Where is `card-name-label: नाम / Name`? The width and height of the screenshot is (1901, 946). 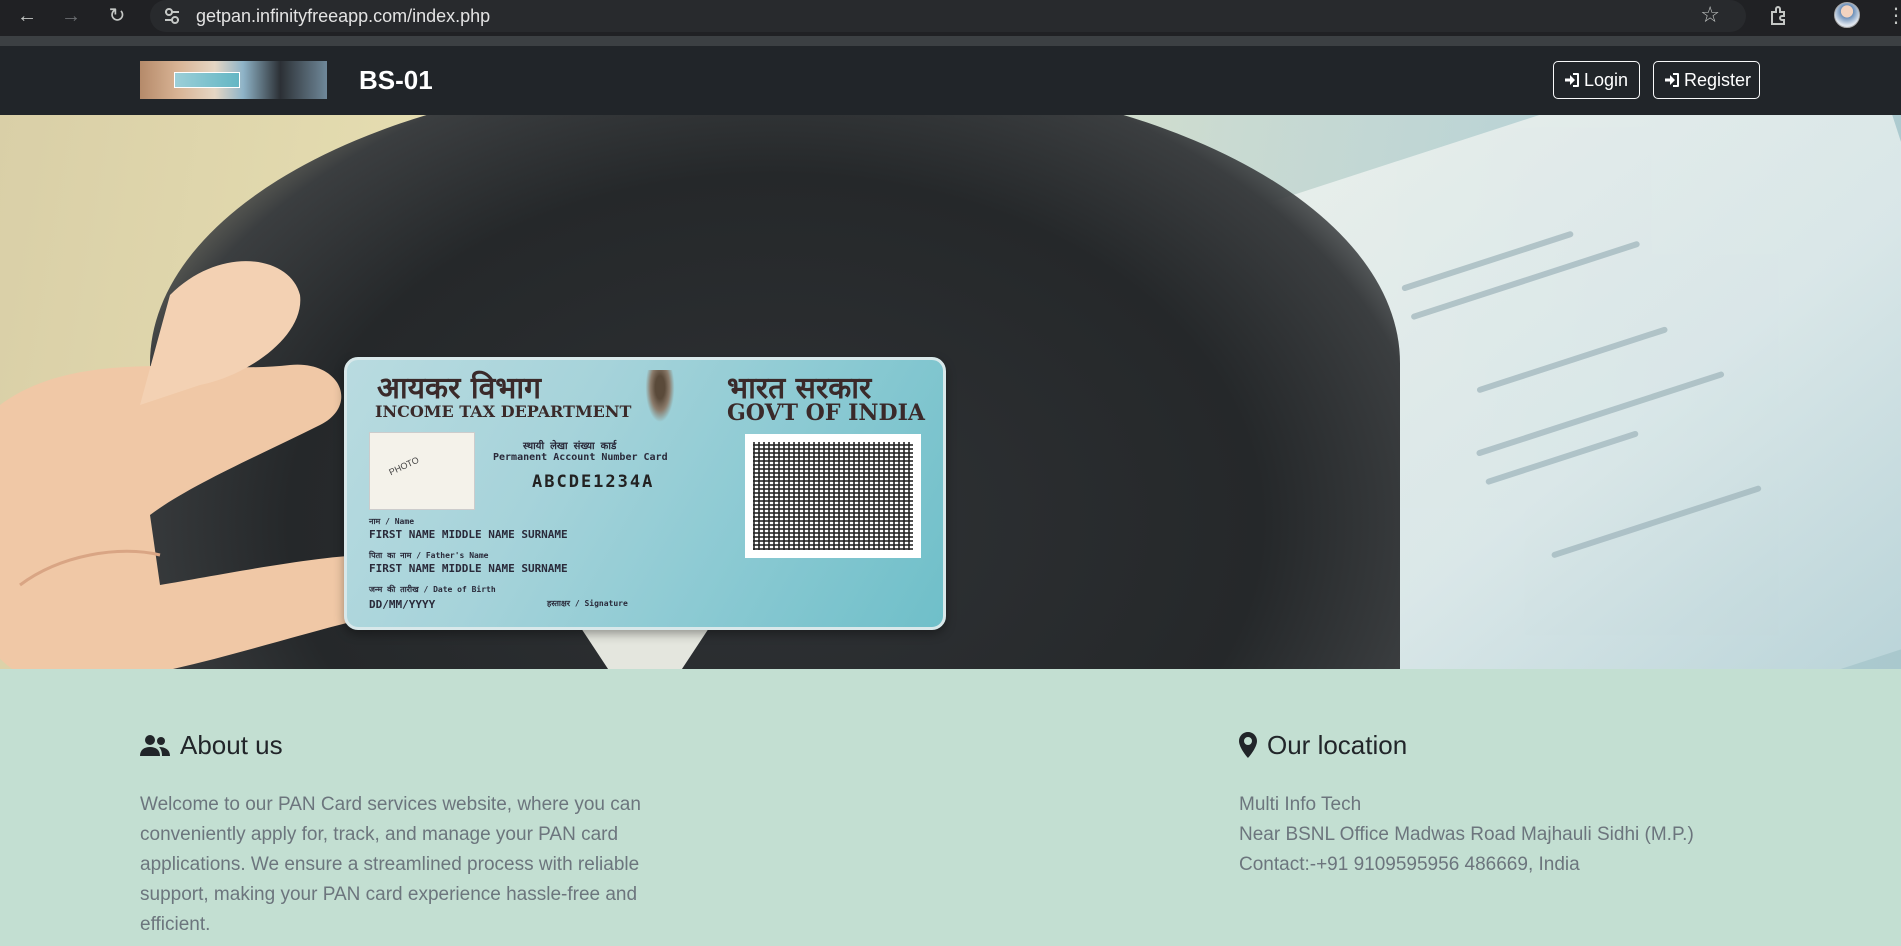 card-name-label: नाम / Name is located at coordinates (392, 521).